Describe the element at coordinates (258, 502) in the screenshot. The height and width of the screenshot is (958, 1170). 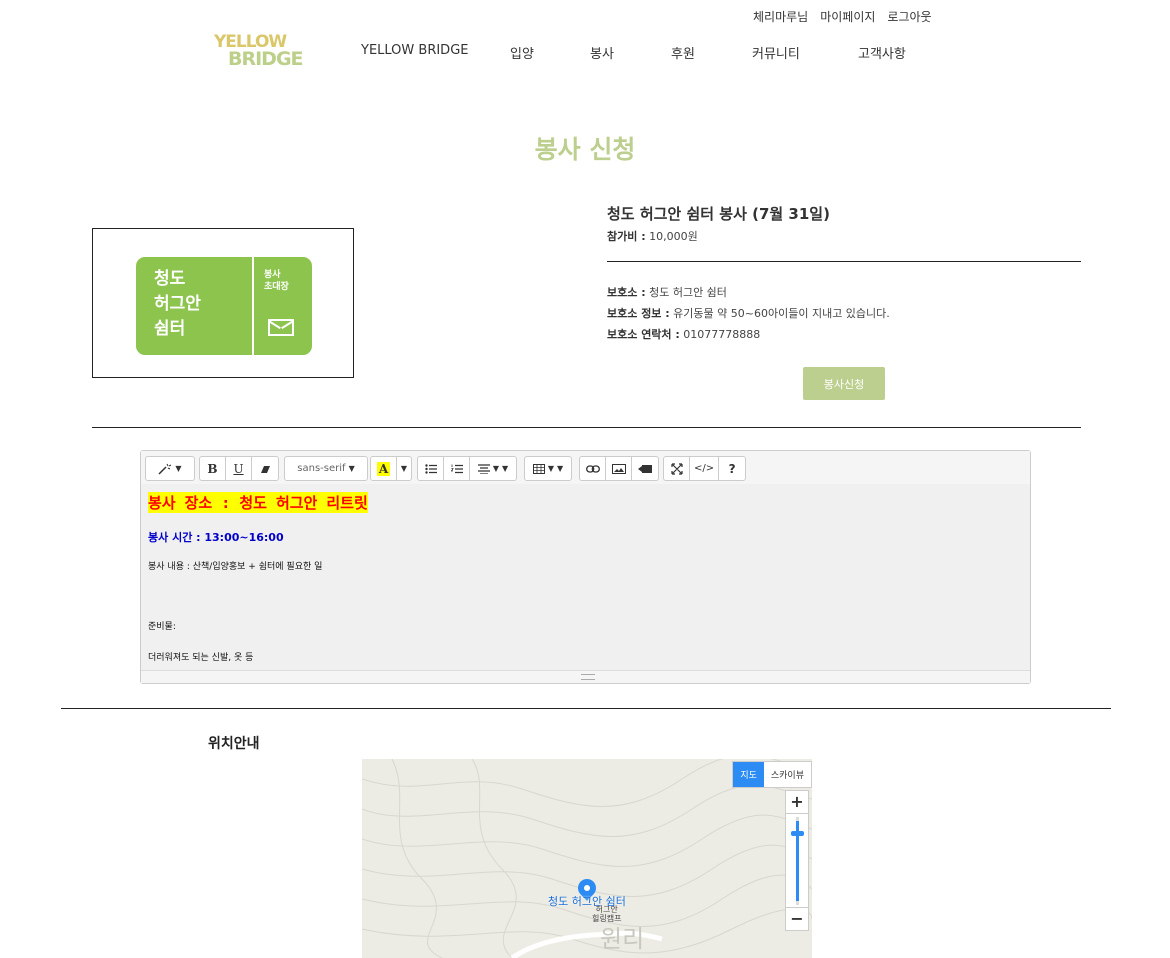
I see `content-line-1: 봉사 장소 : 청도 허그안 리트릿` at that location.